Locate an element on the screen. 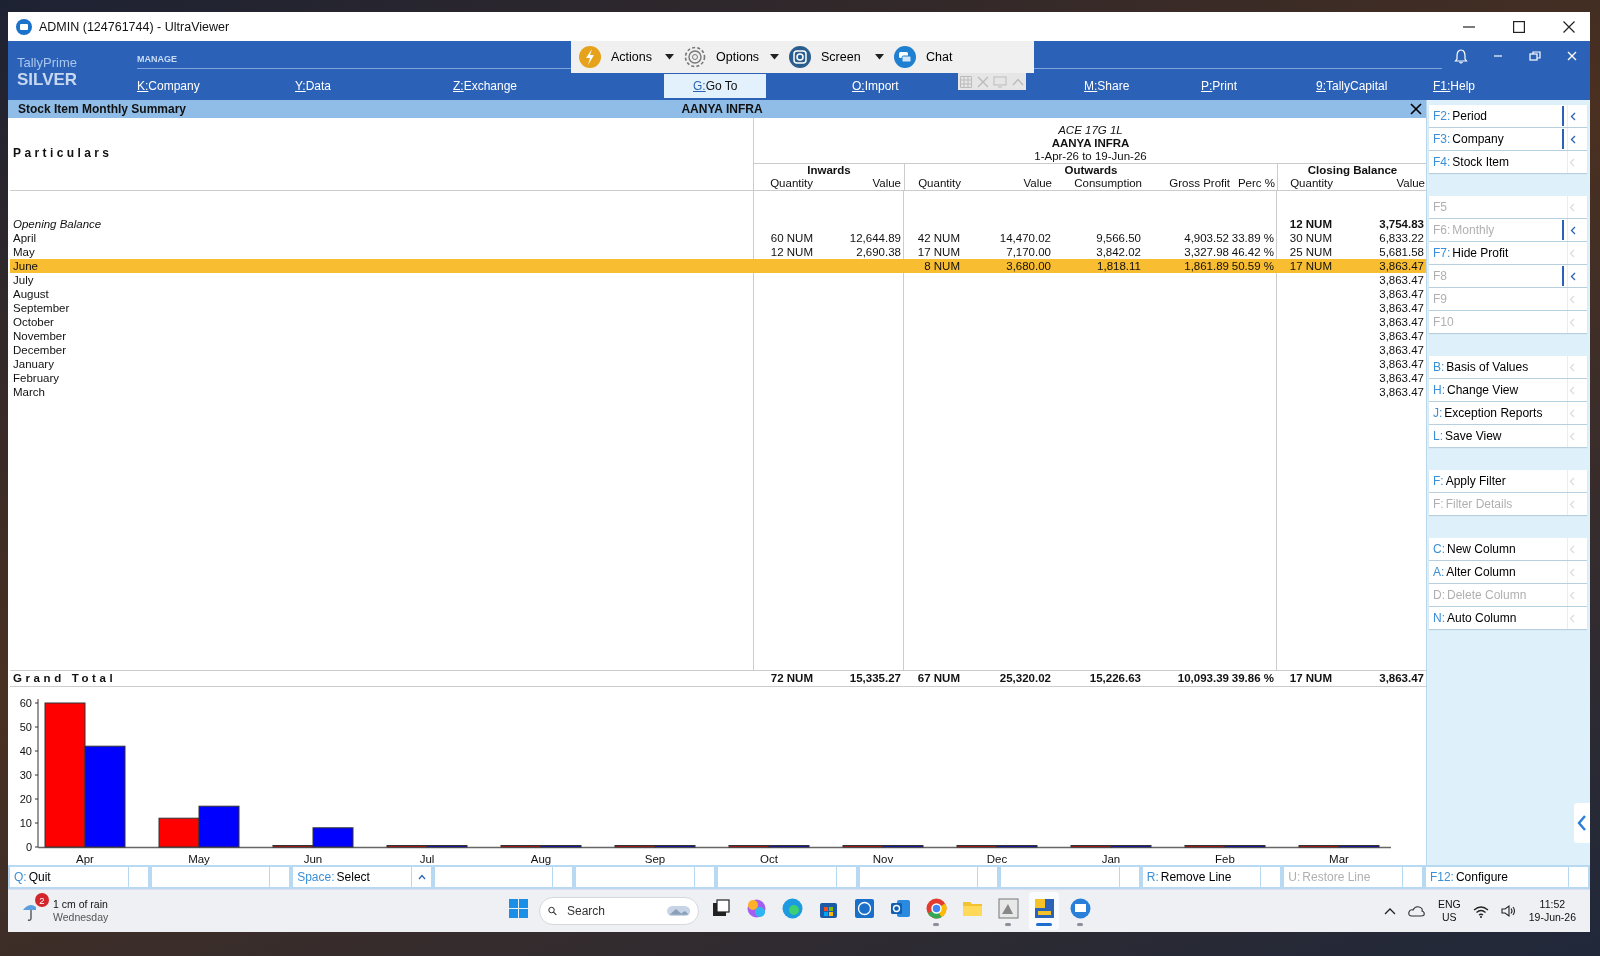 The height and width of the screenshot is (956, 1600). table-row: October 3,863.47 is located at coordinates (718, 322).